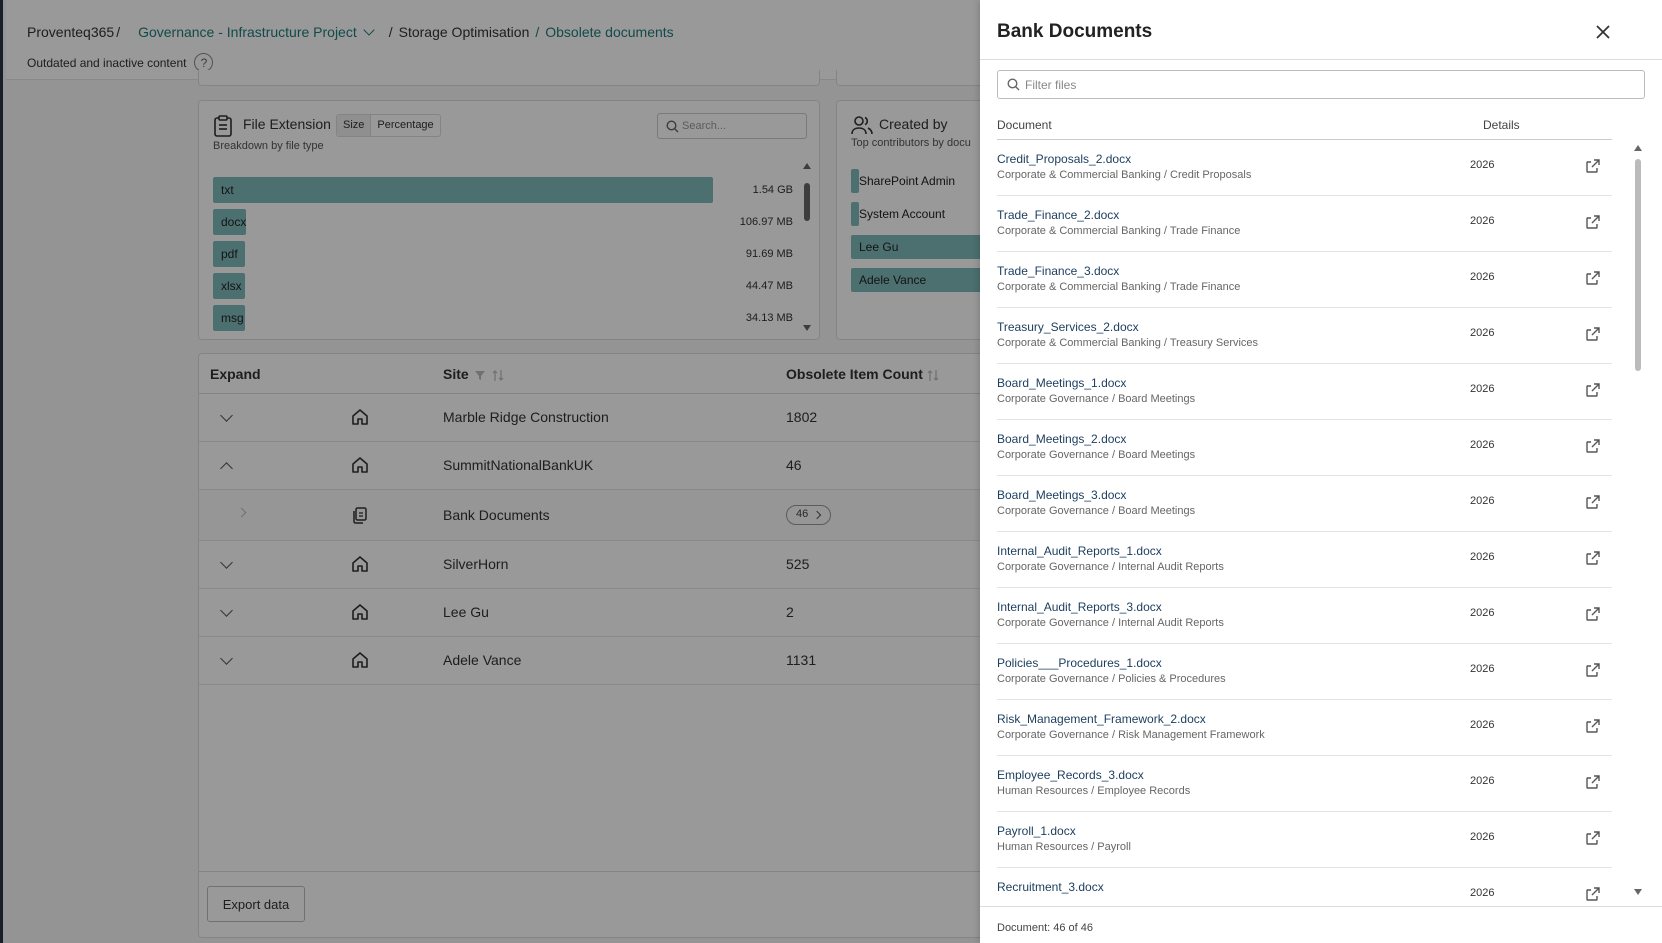 Image resolution: width=1662 pixels, height=943 pixels. What do you see at coordinates (1061, 439) in the screenshot?
I see `document-name: Board_Meetings_2.docx` at bounding box center [1061, 439].